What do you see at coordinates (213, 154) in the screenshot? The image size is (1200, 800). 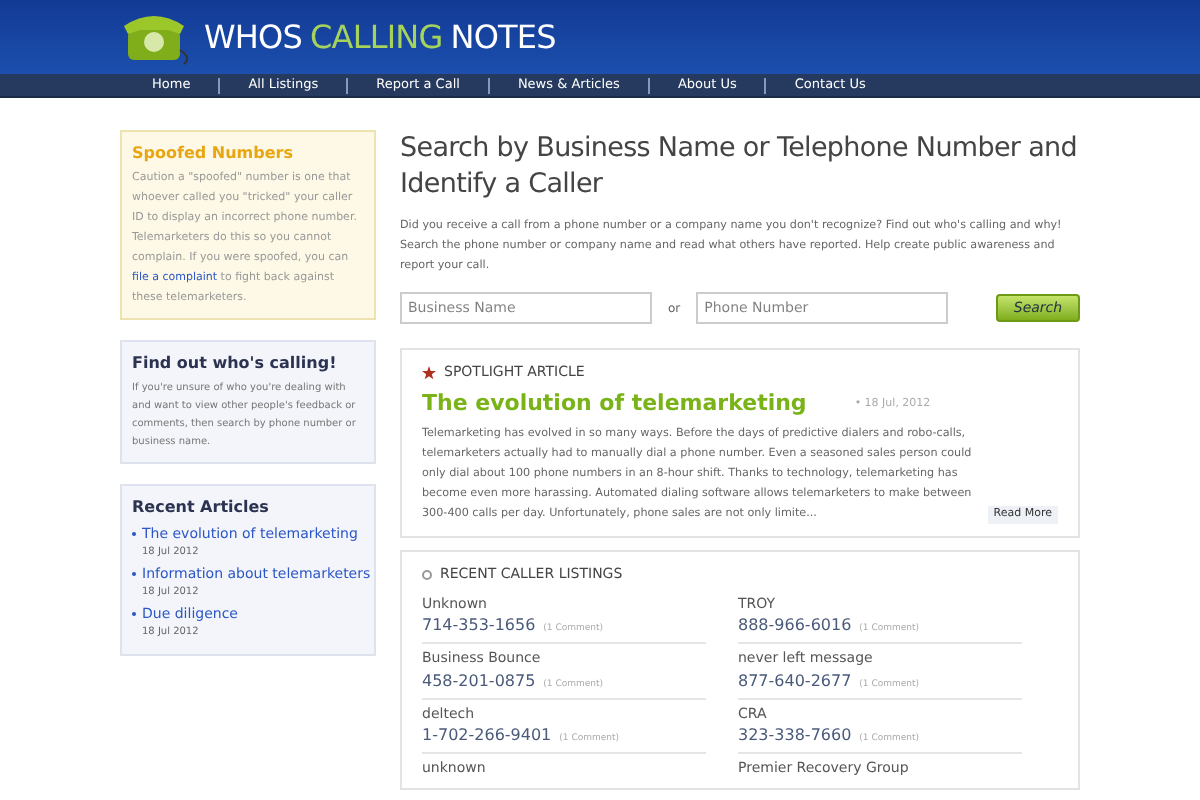 I see `card-title: Spoofed Numbers` at bounding box center [213, 154].